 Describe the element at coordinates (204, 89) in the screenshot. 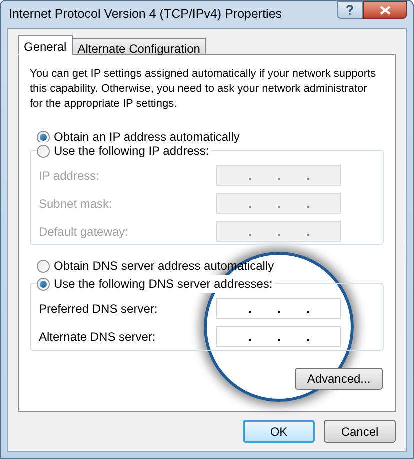

I see `description-text: You can get IP settings assigned automatically if your network supports this capability. Otherwise, you need to ask your network administrator for the appropriate IP settings.` at that location.